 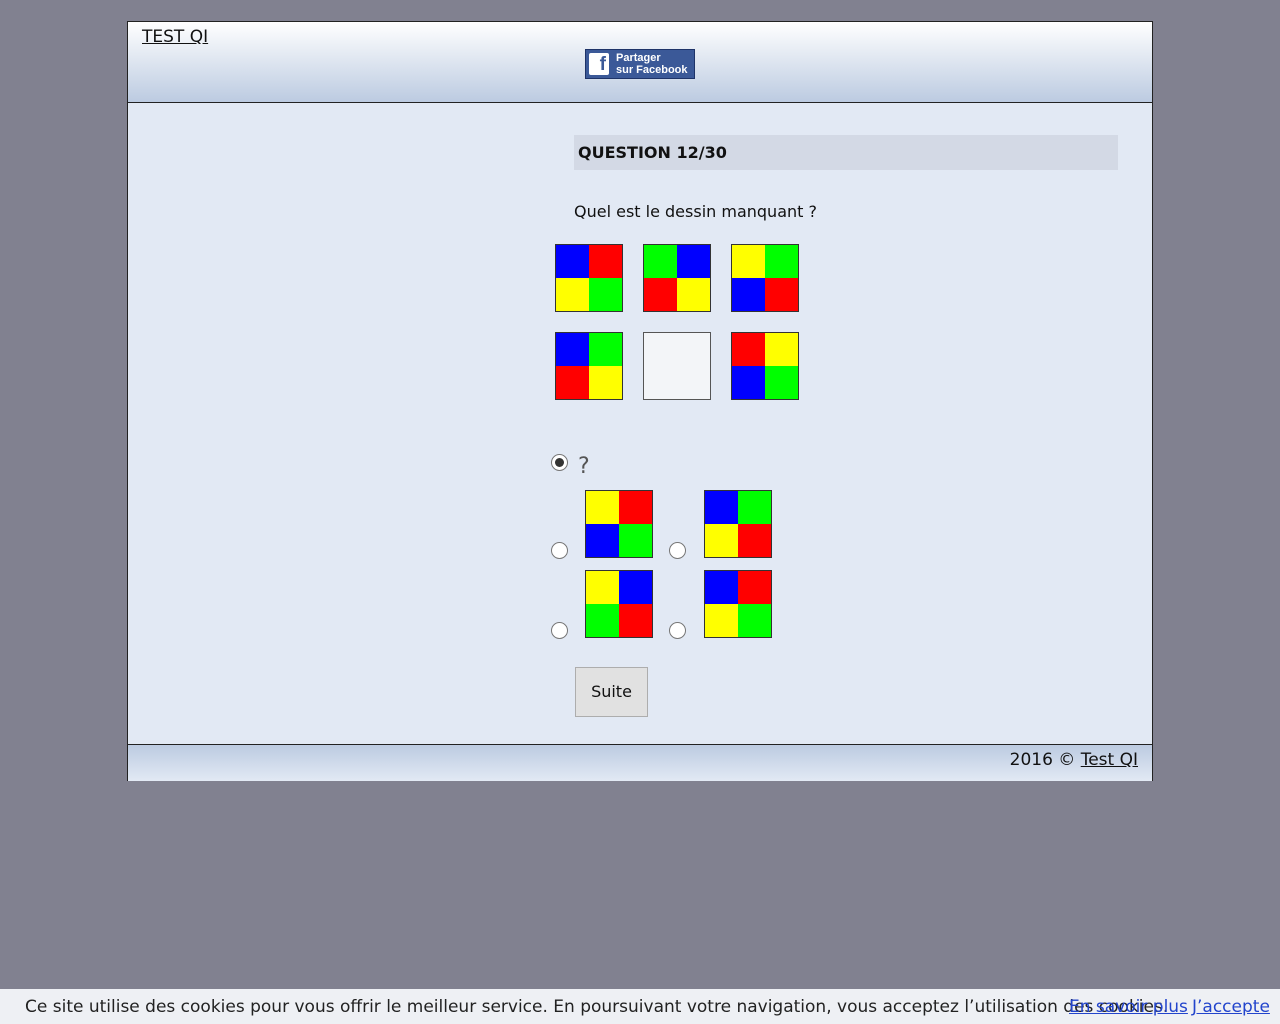 I want to click on facebook-share-button: f Partager sur Facebook, so click(x=640, y=64).